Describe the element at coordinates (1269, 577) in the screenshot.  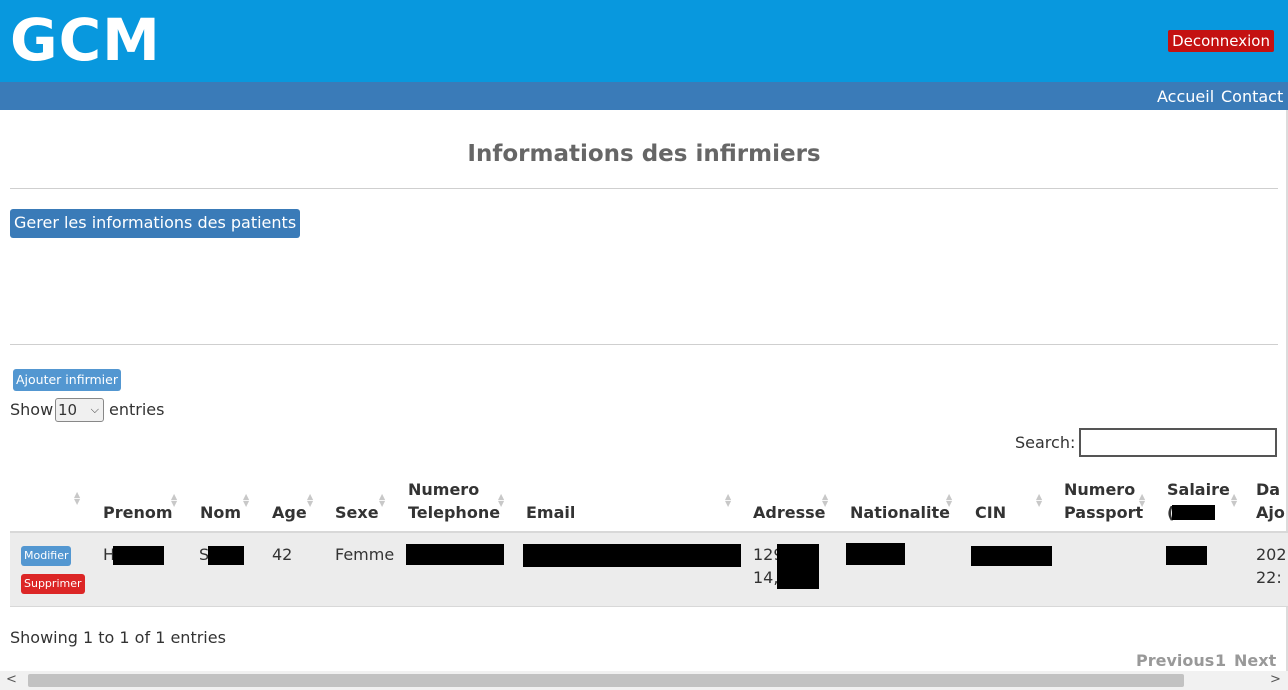
I see `cell-date-line: 22:` at that location.